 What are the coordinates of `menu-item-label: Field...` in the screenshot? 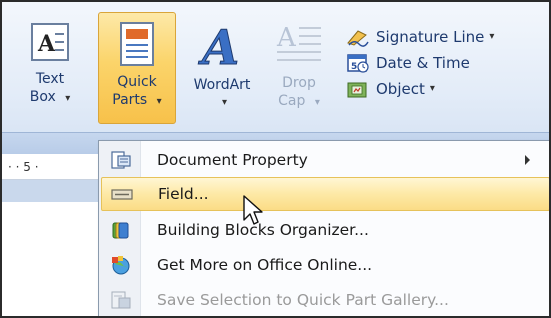 It's located at (183, 194).